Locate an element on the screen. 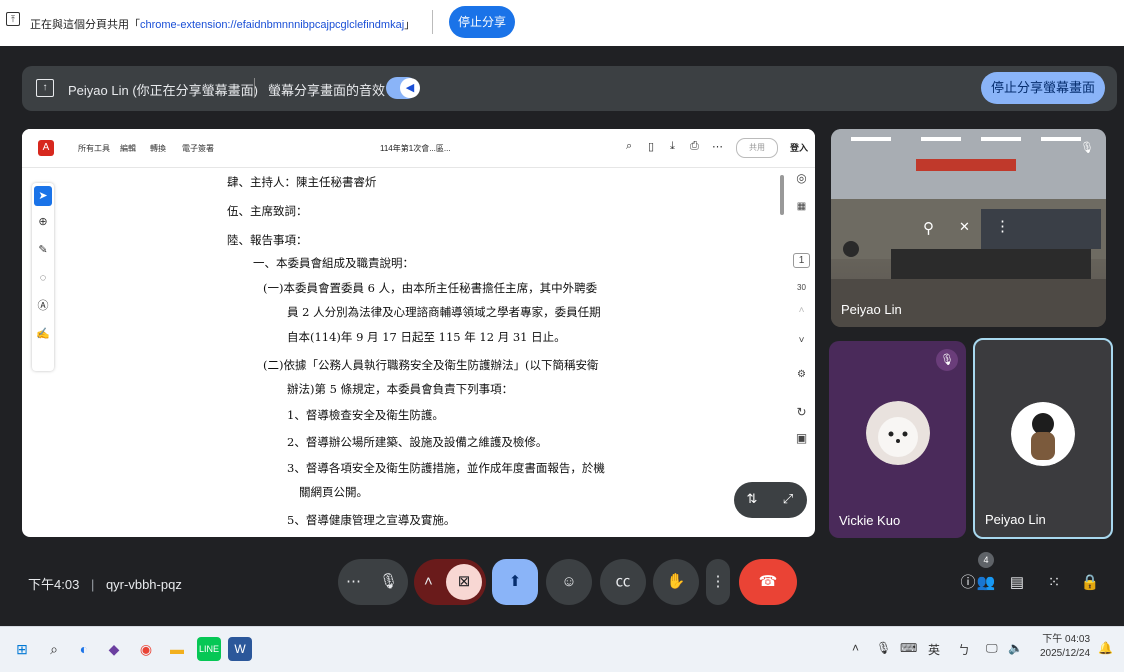  print-icon: ⎙ is located at coordinates (694, 146).